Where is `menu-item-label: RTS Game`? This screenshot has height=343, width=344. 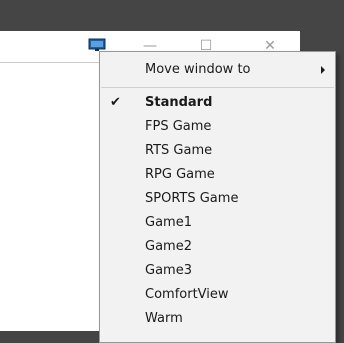 menu-item-label: RTS Game is located at coordinates (179, 150).